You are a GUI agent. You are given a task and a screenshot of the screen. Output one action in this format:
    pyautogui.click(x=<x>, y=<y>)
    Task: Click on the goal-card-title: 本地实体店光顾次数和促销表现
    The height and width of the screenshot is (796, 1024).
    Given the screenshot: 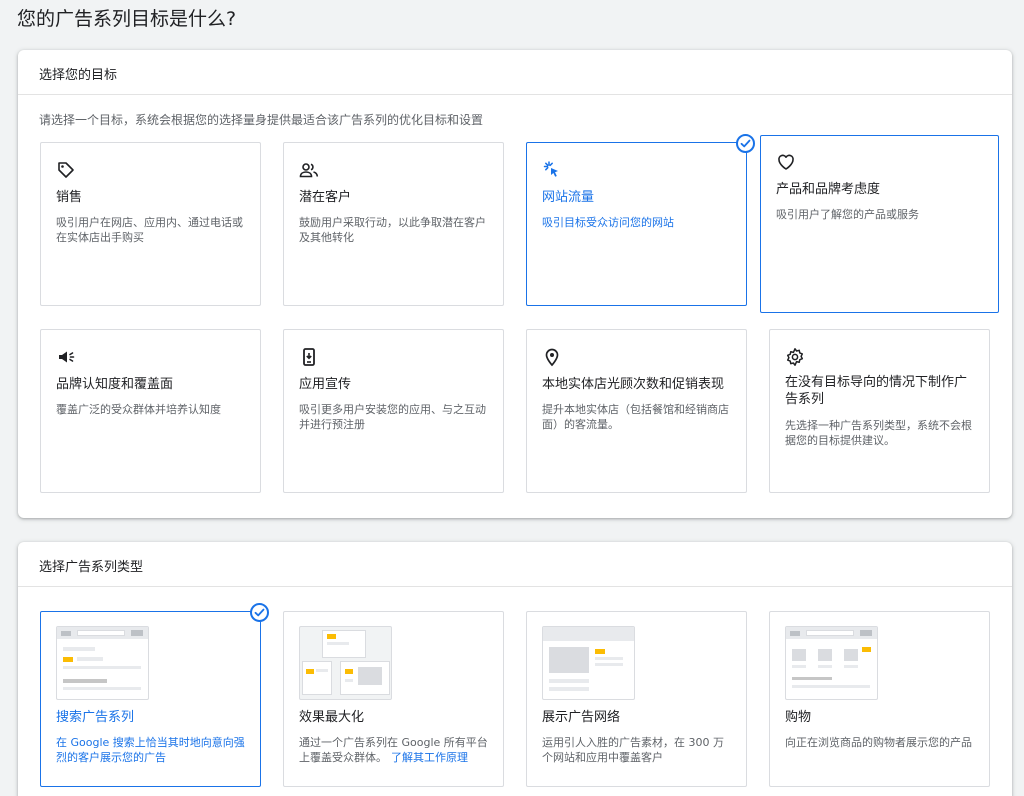 What is the action you would take?
    pyautogui.click(x=633, y=384)
    